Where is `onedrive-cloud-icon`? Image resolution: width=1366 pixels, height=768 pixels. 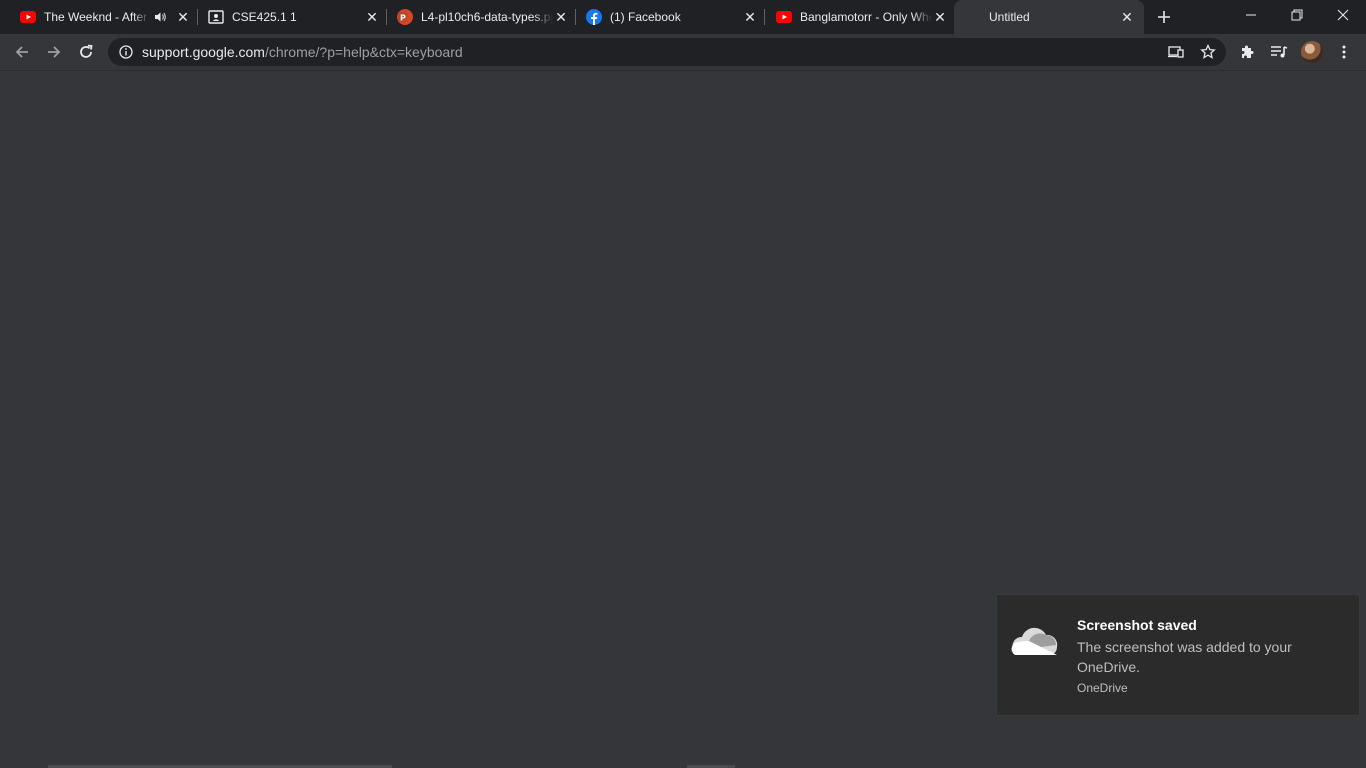 onedrive-cloud-icon is located at coordinates (1034, 641).